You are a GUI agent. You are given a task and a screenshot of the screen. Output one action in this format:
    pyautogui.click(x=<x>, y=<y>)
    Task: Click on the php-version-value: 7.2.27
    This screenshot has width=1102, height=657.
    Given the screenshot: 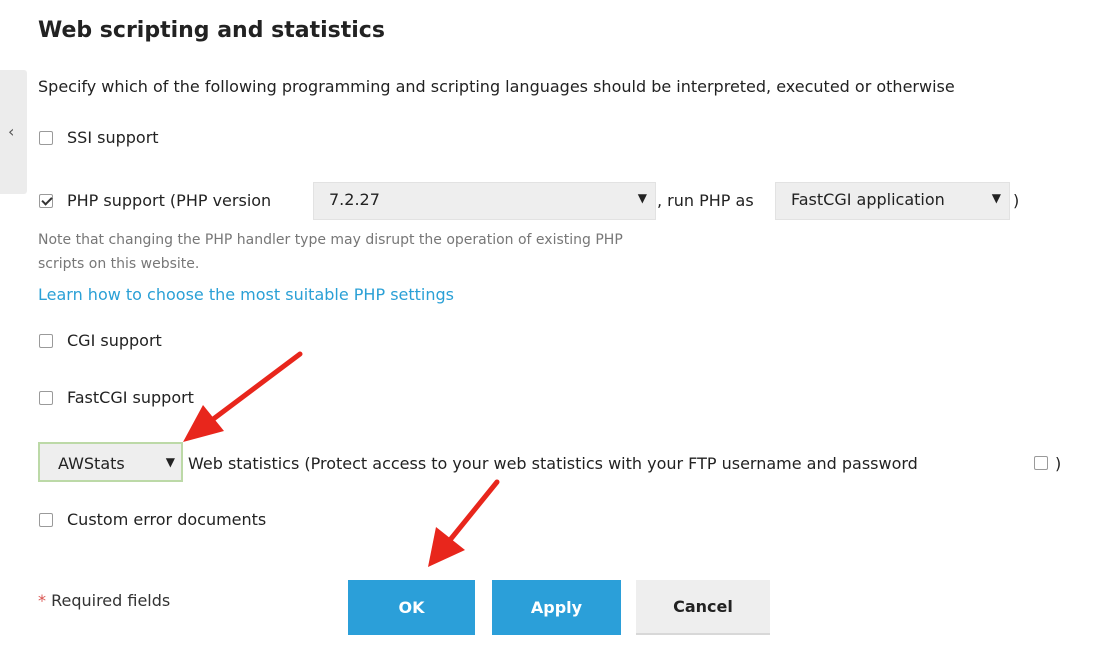 What is the action you would take?
    pyautogui.click(x=354, y=199)
    